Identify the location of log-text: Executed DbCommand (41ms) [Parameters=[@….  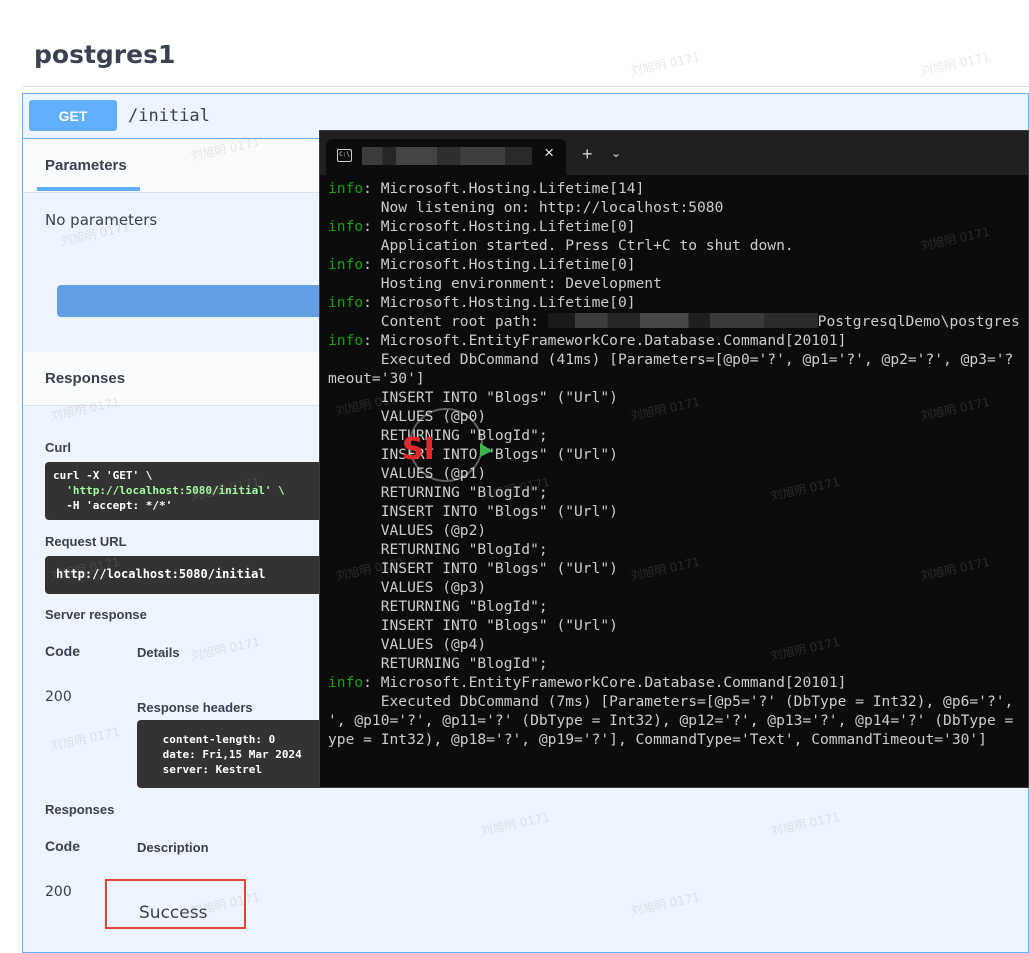
(671, 359).